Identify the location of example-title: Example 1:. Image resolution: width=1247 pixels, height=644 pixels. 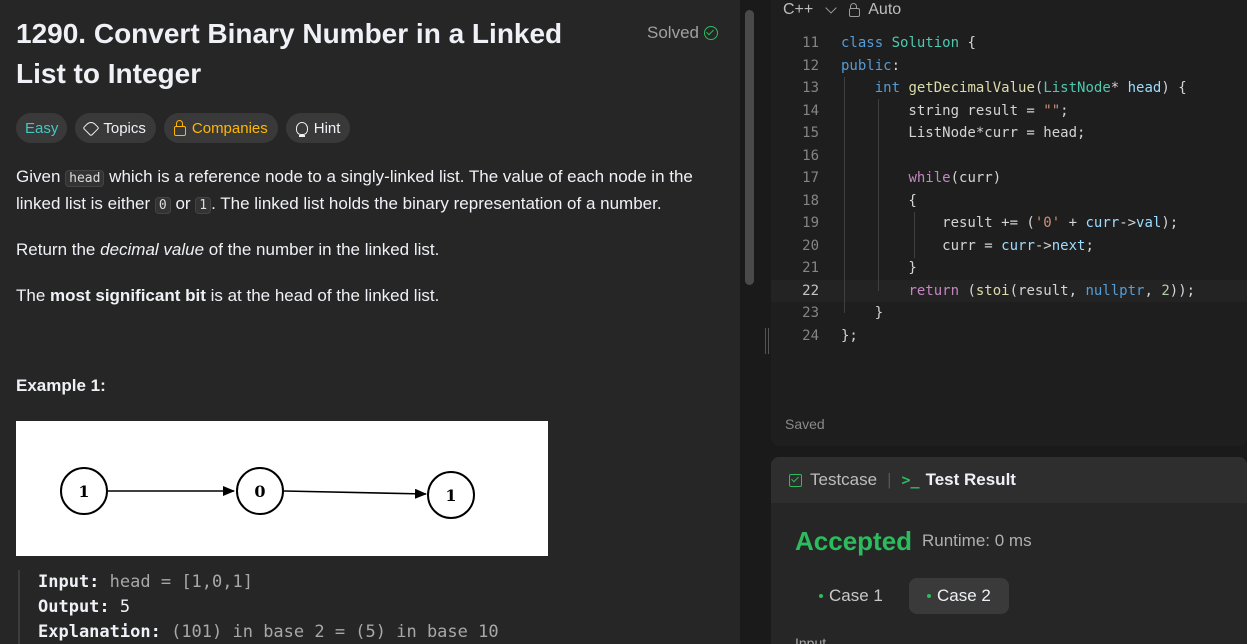
(61, 385).